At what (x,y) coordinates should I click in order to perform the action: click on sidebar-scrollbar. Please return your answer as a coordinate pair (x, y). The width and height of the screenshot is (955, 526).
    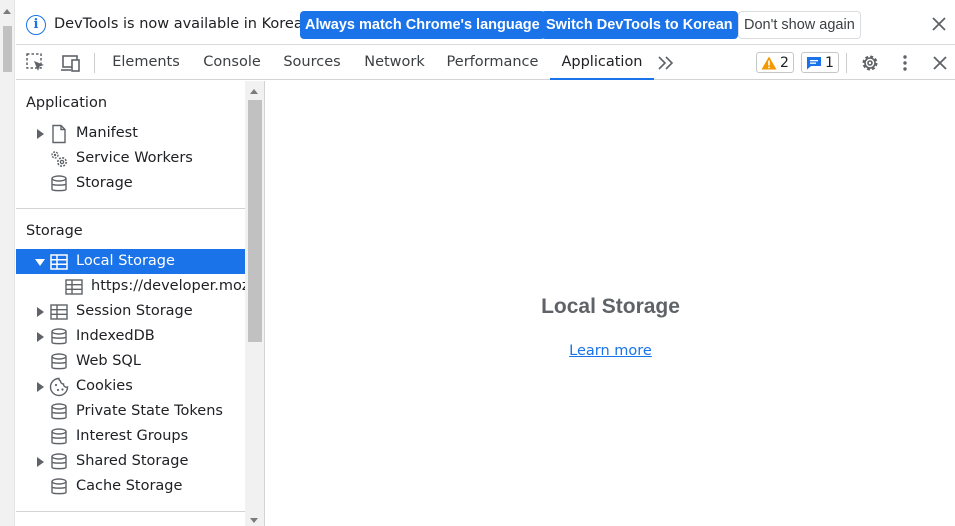
    Looking at the image, I should click on (255, 303).